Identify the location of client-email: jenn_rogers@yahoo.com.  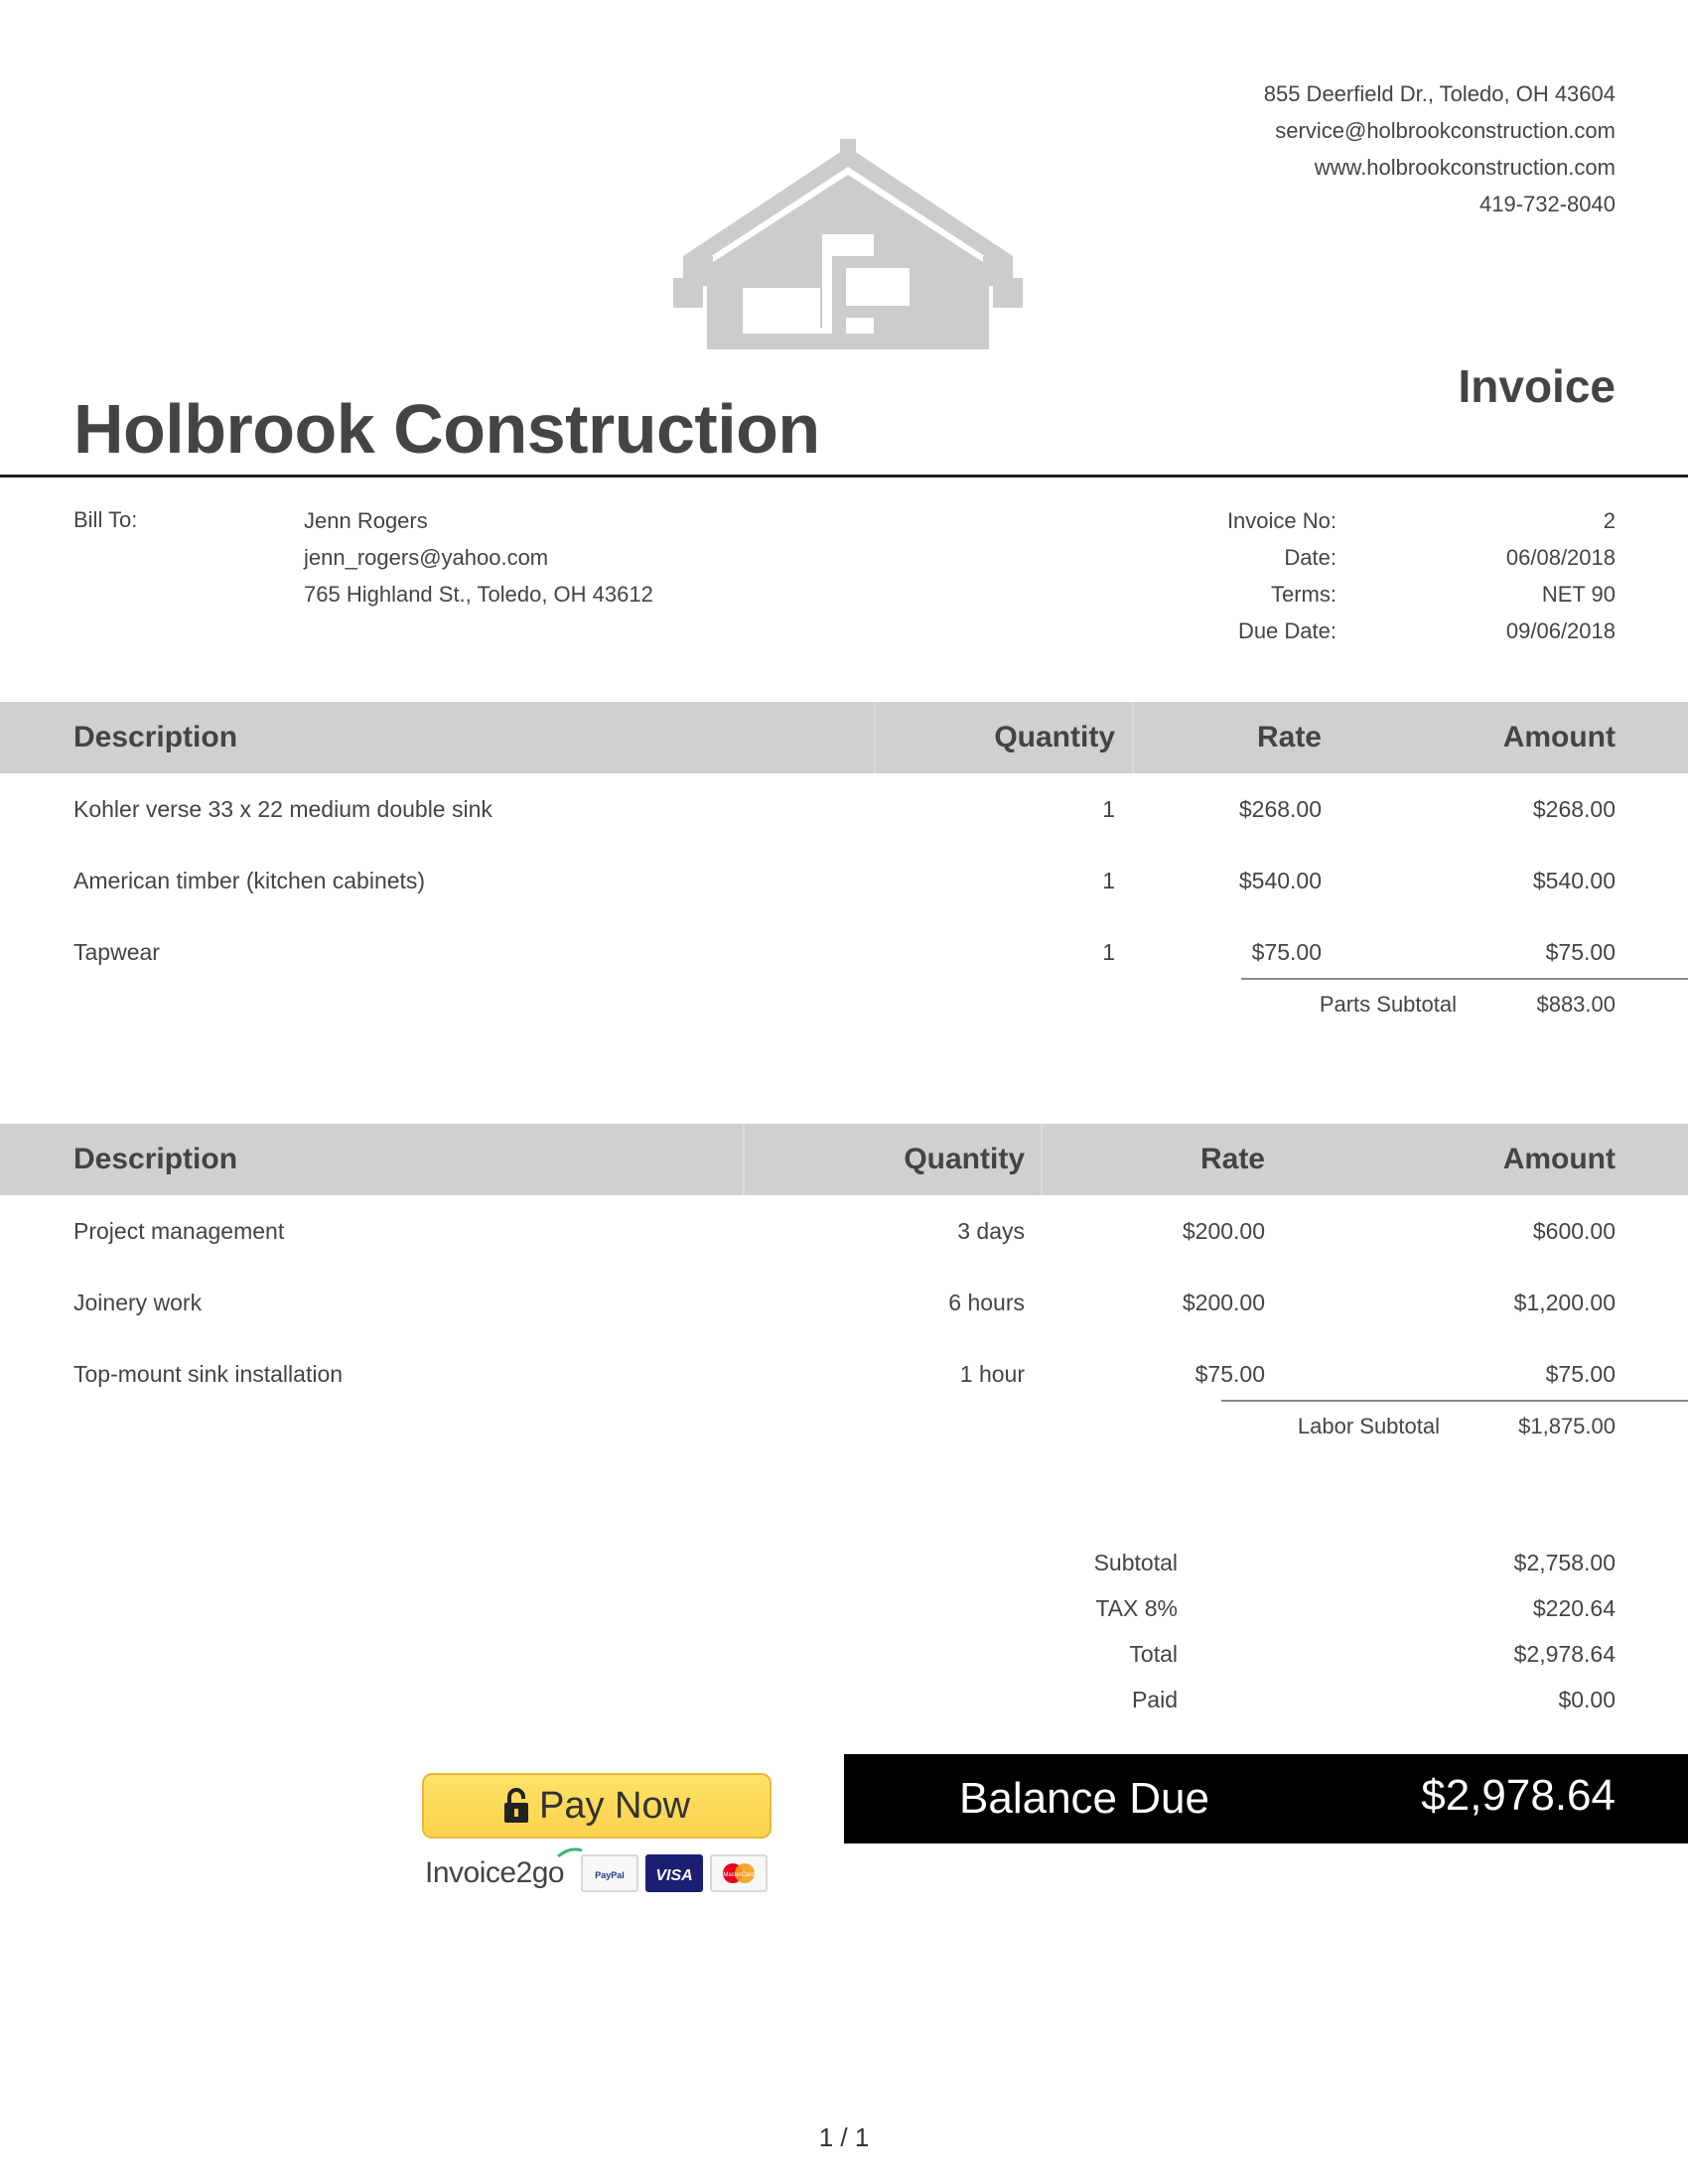
(478, 557).